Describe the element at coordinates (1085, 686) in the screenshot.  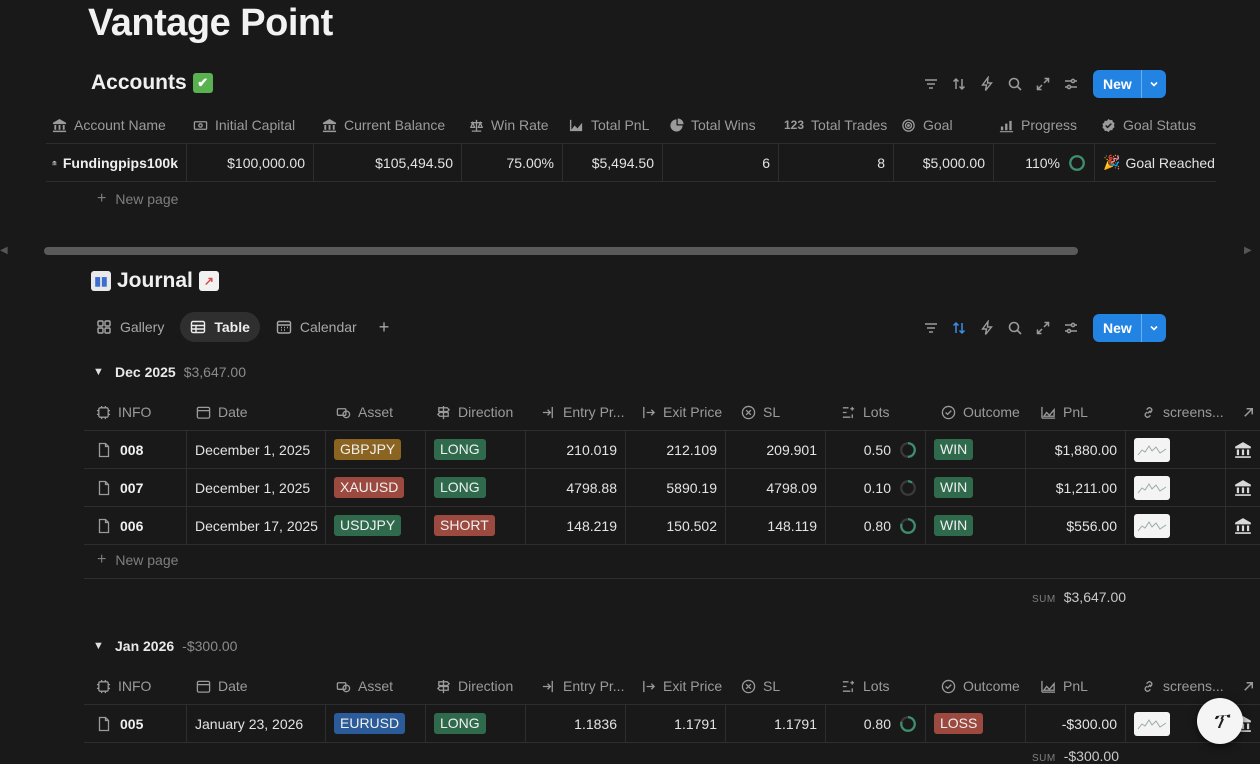
I see `col-pnl: PnL` at that location.